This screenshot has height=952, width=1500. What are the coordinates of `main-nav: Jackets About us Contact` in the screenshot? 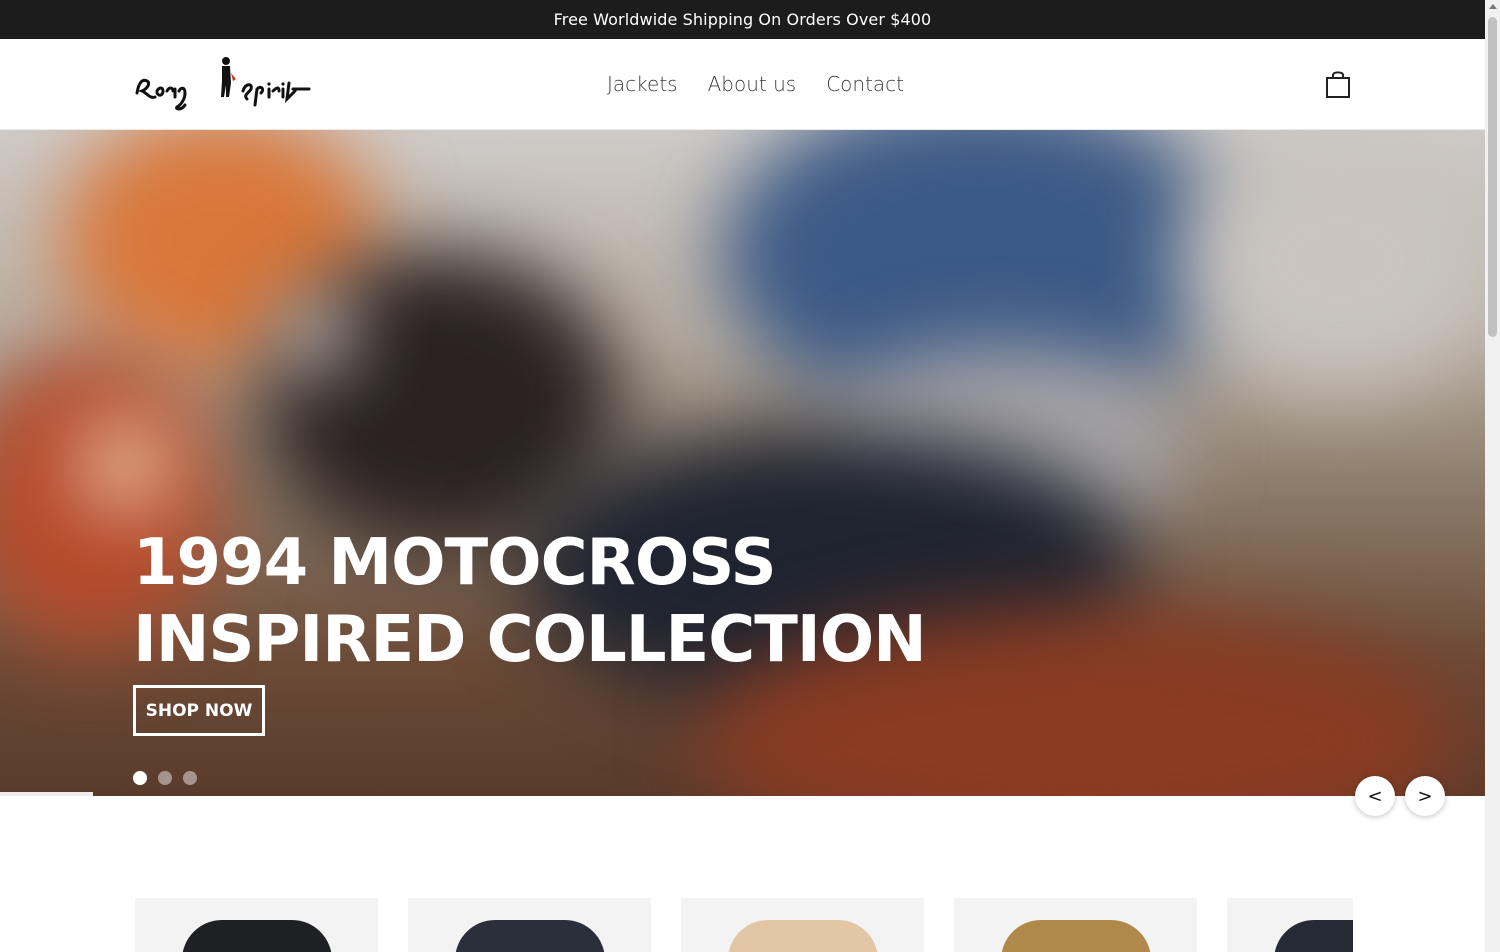 It's located at (755, 84).